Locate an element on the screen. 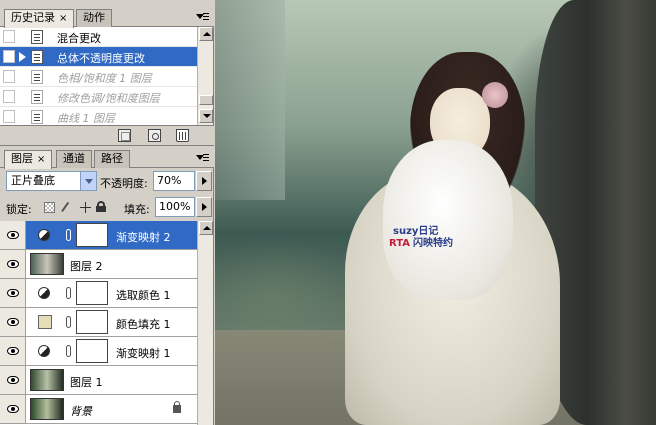 This screenshot has width=656, height=425. history-item: 修改色调/饱和度图层 is located at coordinates (98, 97).